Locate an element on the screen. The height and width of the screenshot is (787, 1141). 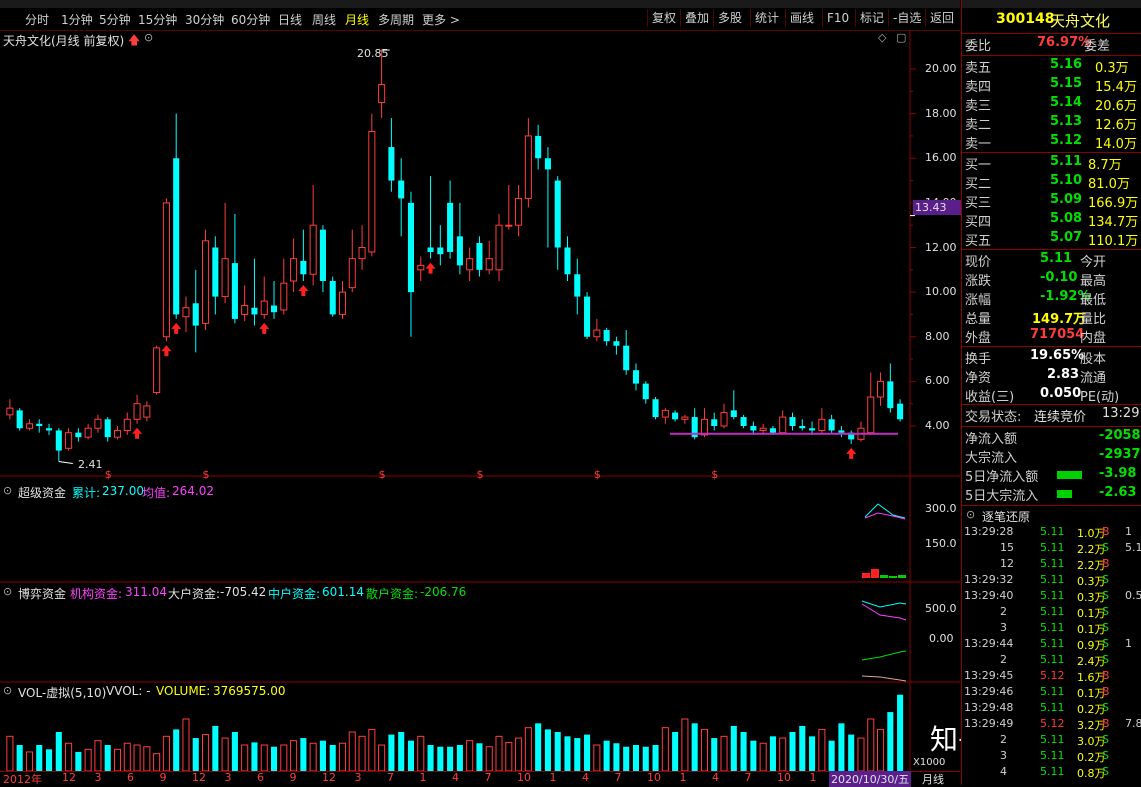
stats-row: 收益(三) 0.050 PE(动) is located at coordinates (1051, 395).